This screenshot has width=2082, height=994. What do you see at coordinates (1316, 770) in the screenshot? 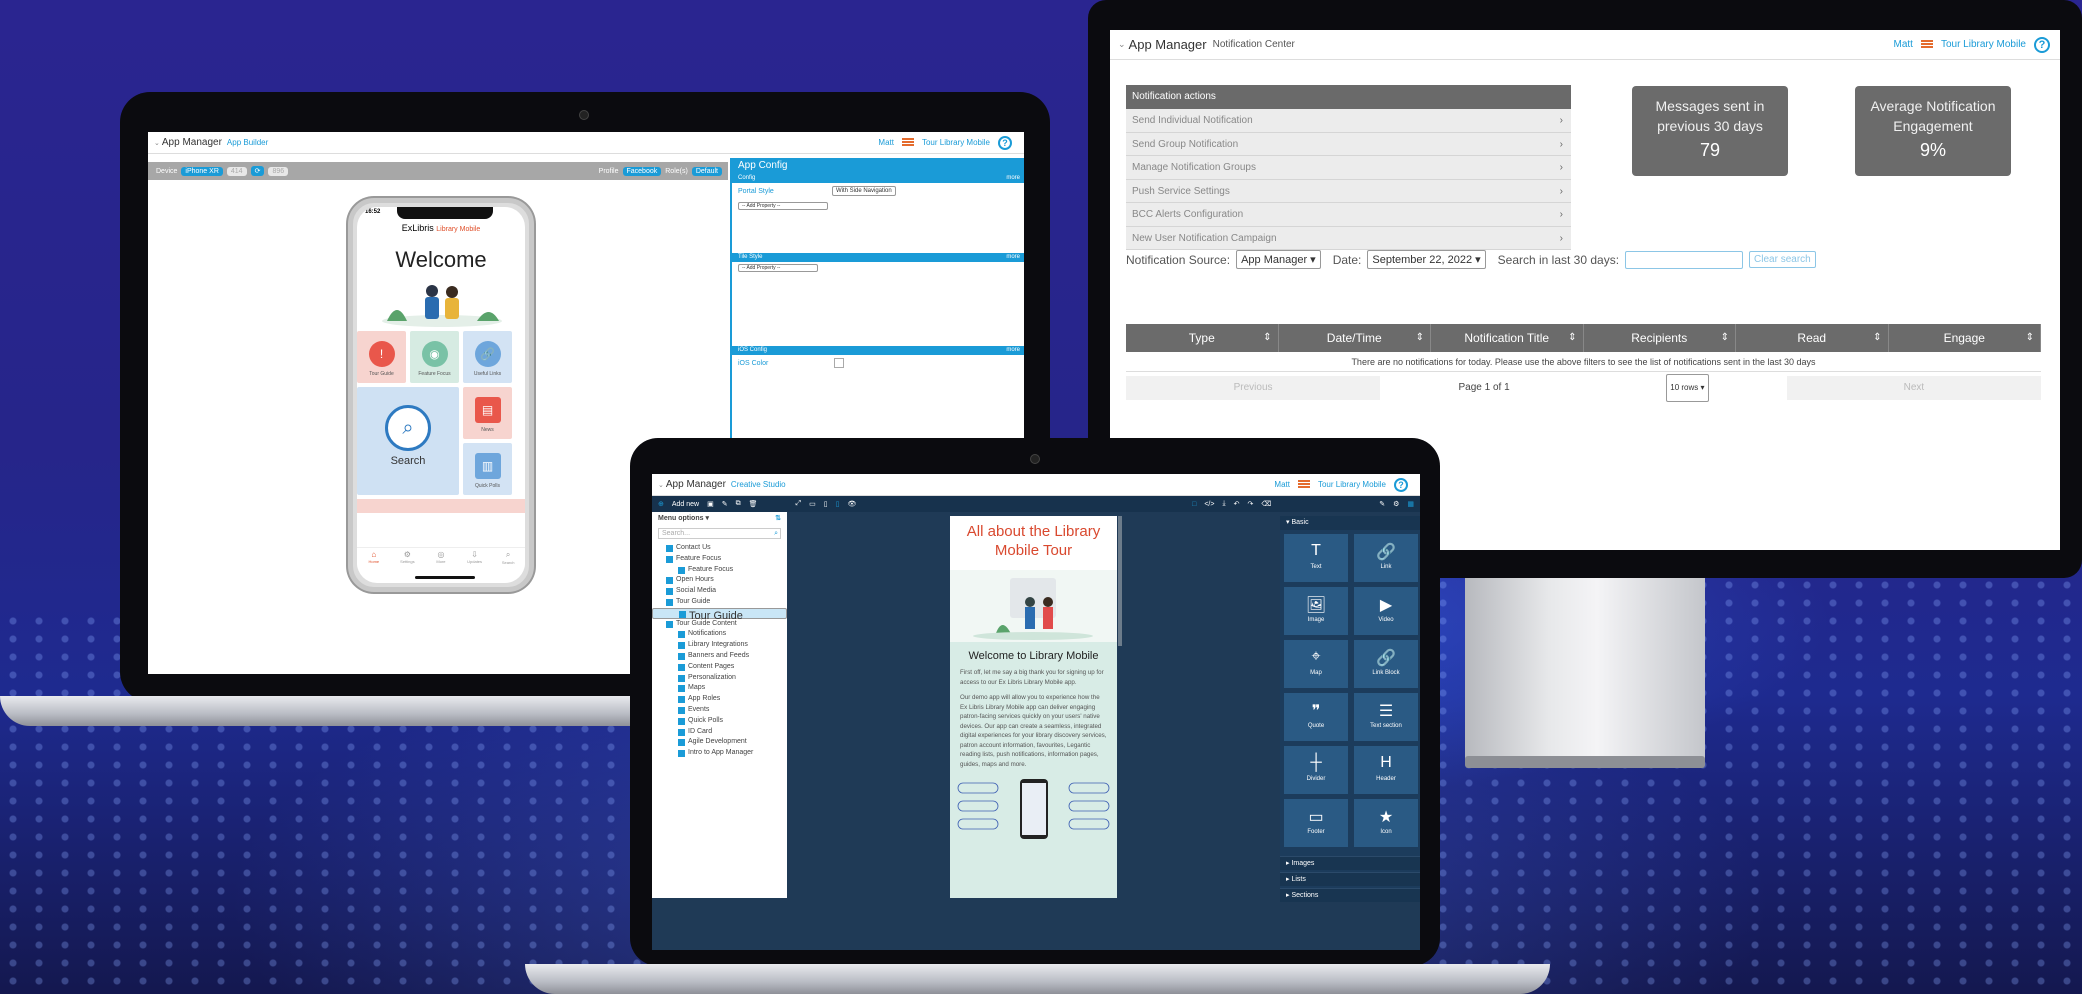
I see `block-divider: ┼ Divider` at bounding box center [1316, 770].